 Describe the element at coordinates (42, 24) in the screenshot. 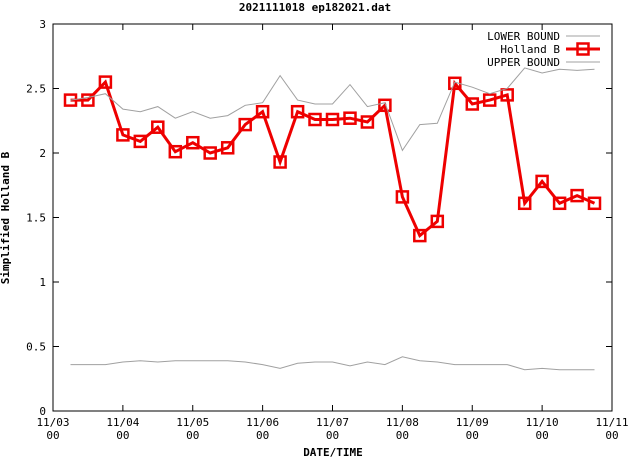

I see `y-tick-label: 3` at that location.